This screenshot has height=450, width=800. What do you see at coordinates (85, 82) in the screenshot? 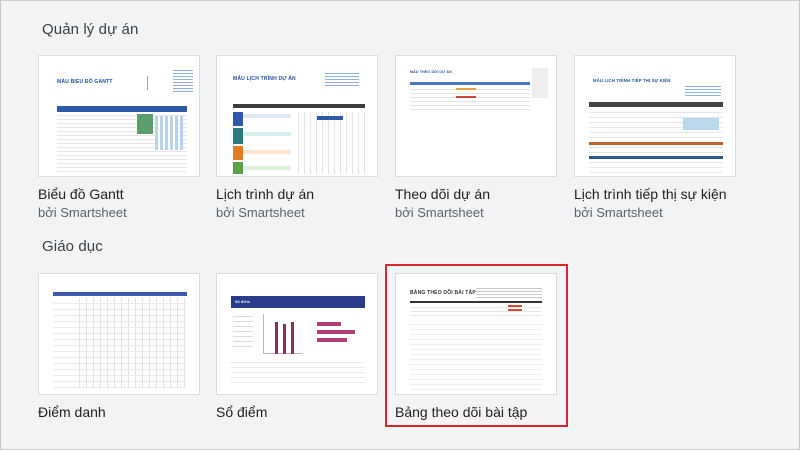
I see `thumbnail-heading: MẪU BIỂU ĐỒ GANTT` at bounding box center [85, 82].